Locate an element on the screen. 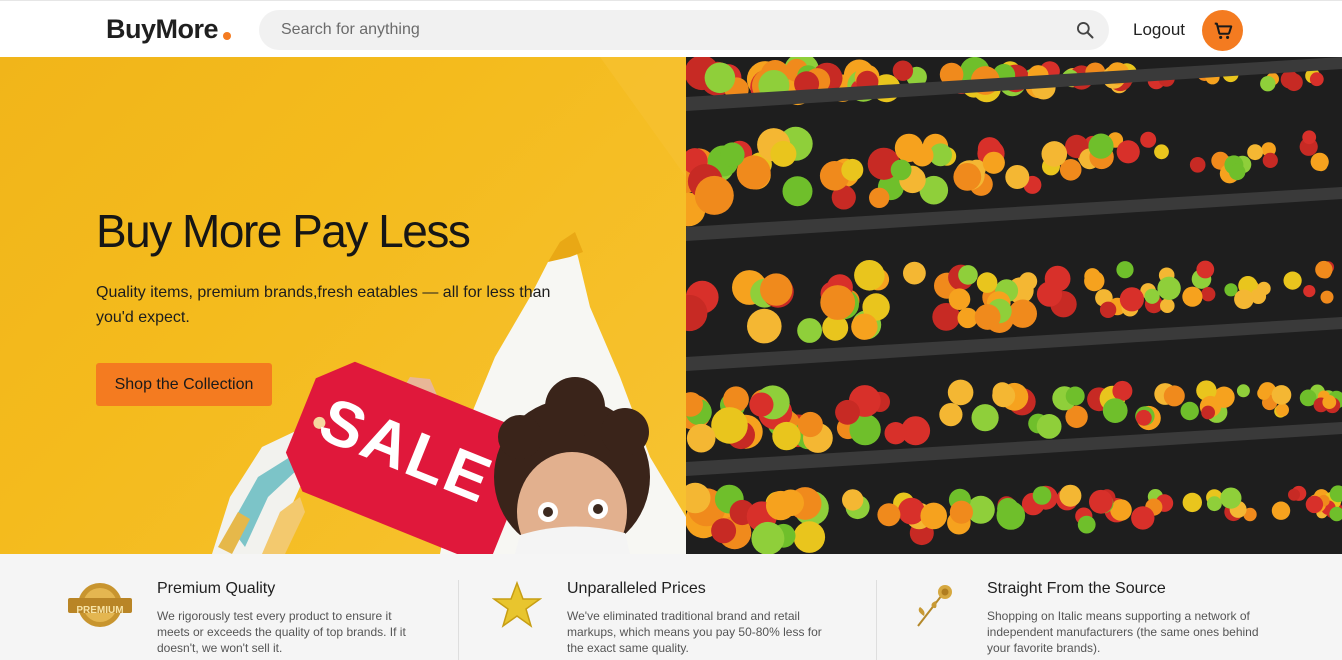 This screenshot has width=1342, height=660. feature-title: Unparalleled Prices is located at coordinates (636, 588).